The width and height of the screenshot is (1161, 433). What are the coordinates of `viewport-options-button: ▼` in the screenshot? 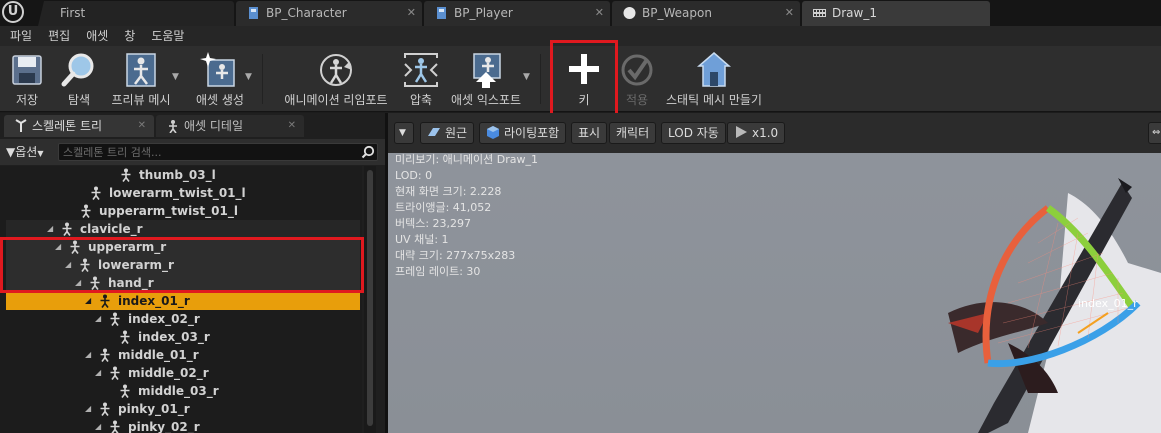 It's located at (404, 133).